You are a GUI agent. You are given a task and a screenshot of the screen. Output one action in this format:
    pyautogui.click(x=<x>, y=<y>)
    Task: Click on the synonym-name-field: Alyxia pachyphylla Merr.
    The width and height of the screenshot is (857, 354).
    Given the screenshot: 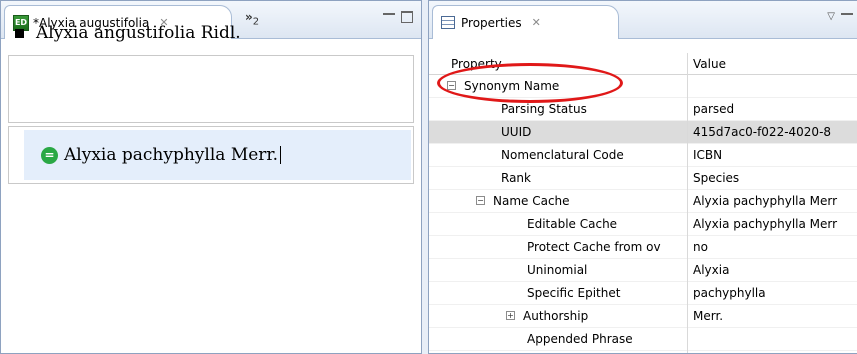 What is the action you would take?
    pyautogui.click(x=171, y=155)
    